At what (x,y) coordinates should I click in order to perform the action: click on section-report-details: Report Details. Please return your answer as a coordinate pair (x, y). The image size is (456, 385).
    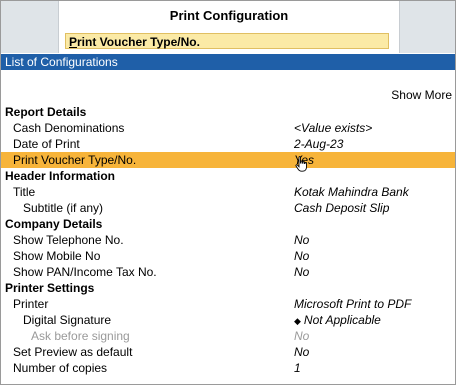
    Looking at the image, I should click on (46, 112).